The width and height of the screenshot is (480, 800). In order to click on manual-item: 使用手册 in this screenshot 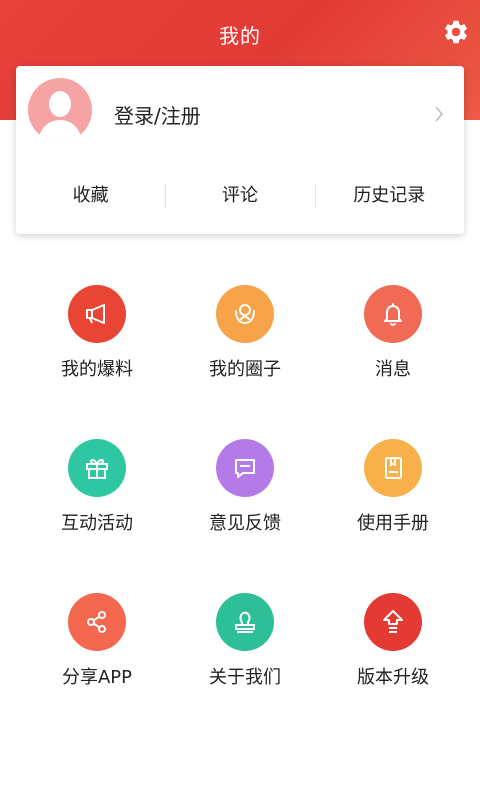, I will do `click(393, 487)`.